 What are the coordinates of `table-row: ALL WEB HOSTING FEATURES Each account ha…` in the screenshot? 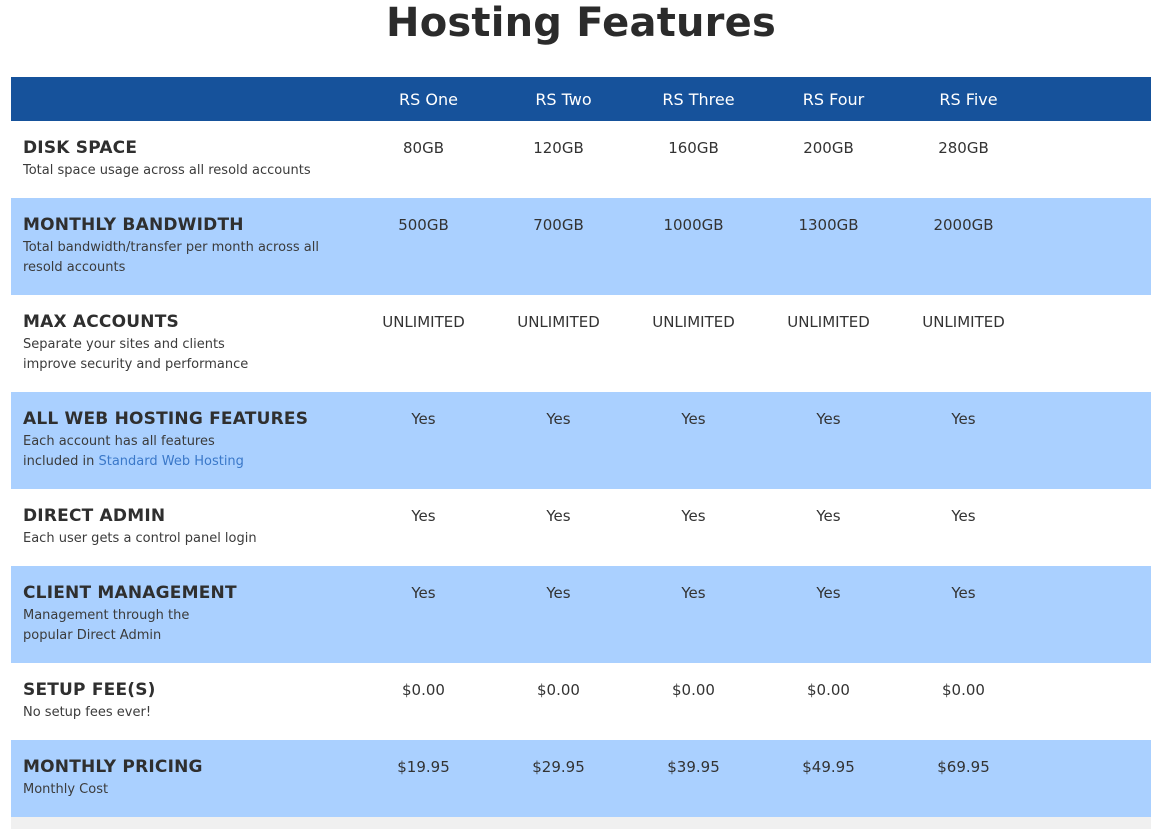 It's located at (581, 440).